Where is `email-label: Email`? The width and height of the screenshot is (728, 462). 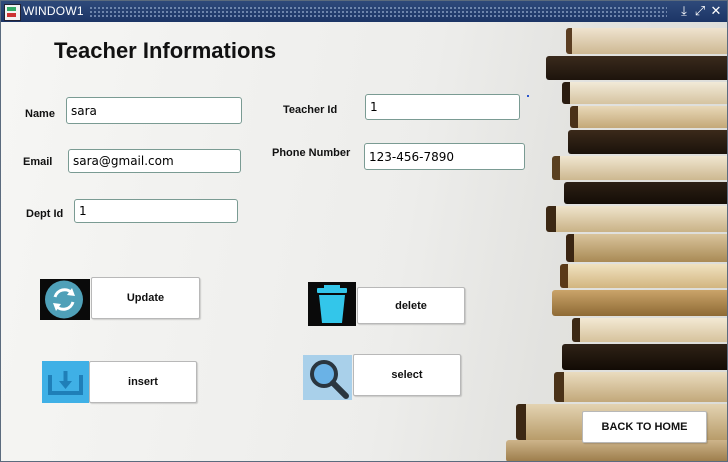 email-label: Email is located at coordinates (38, 162).